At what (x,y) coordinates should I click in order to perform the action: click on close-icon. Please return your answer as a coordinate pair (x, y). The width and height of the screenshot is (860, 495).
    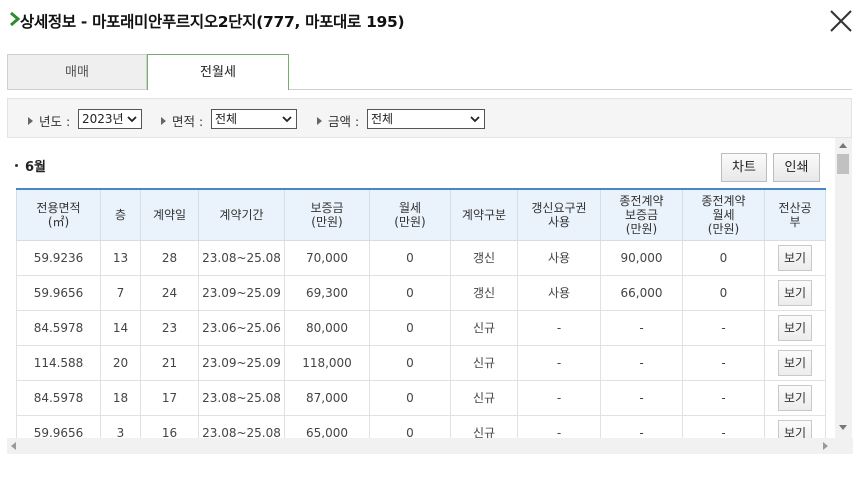
    Looking at the image, I should click on (841, 21).